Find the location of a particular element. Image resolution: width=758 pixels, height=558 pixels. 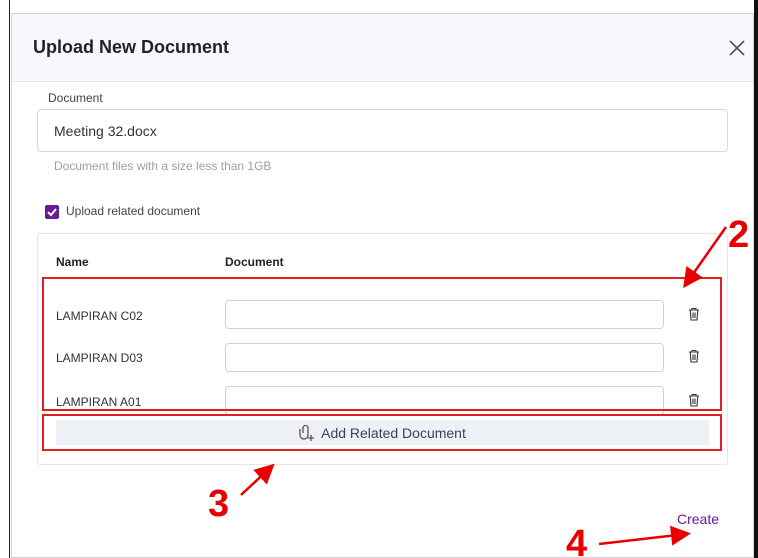

upload-related-checkbox is located at coordinates (52, 212).